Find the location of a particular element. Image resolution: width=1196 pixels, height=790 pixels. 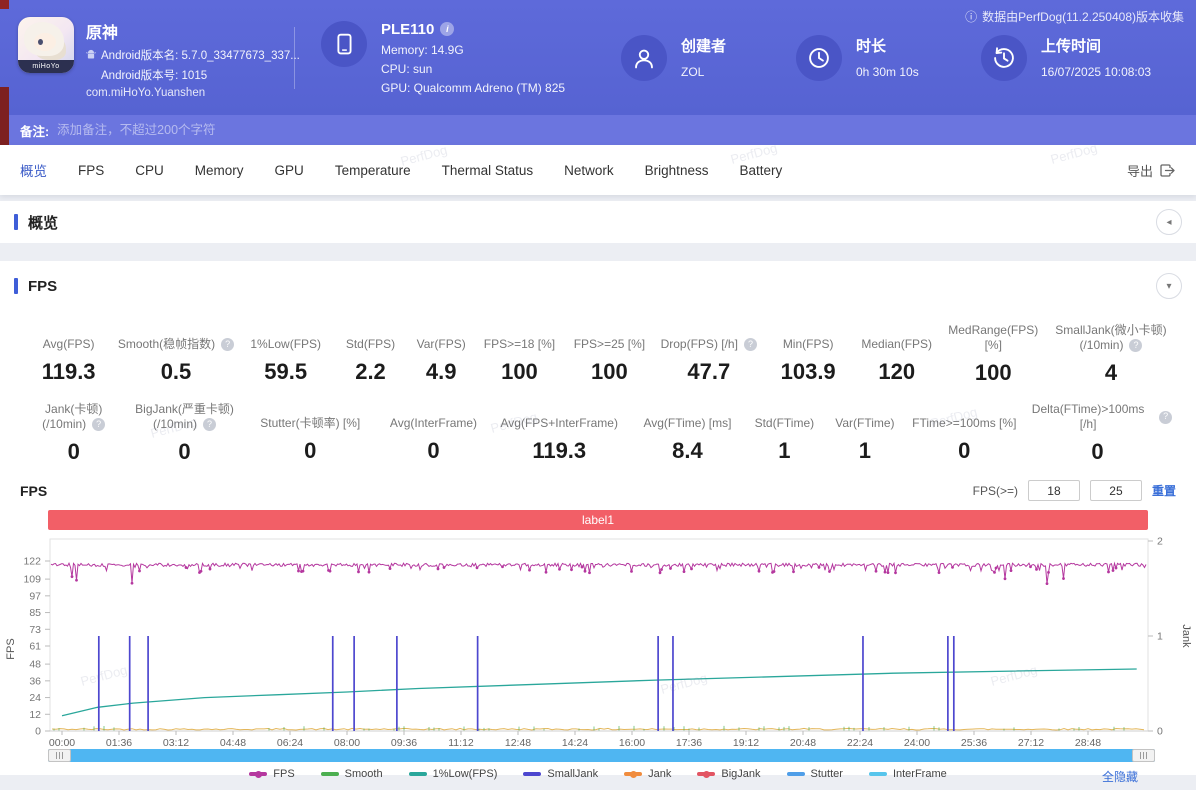

export-label: 导出 is located at coordinates (1139, 171).